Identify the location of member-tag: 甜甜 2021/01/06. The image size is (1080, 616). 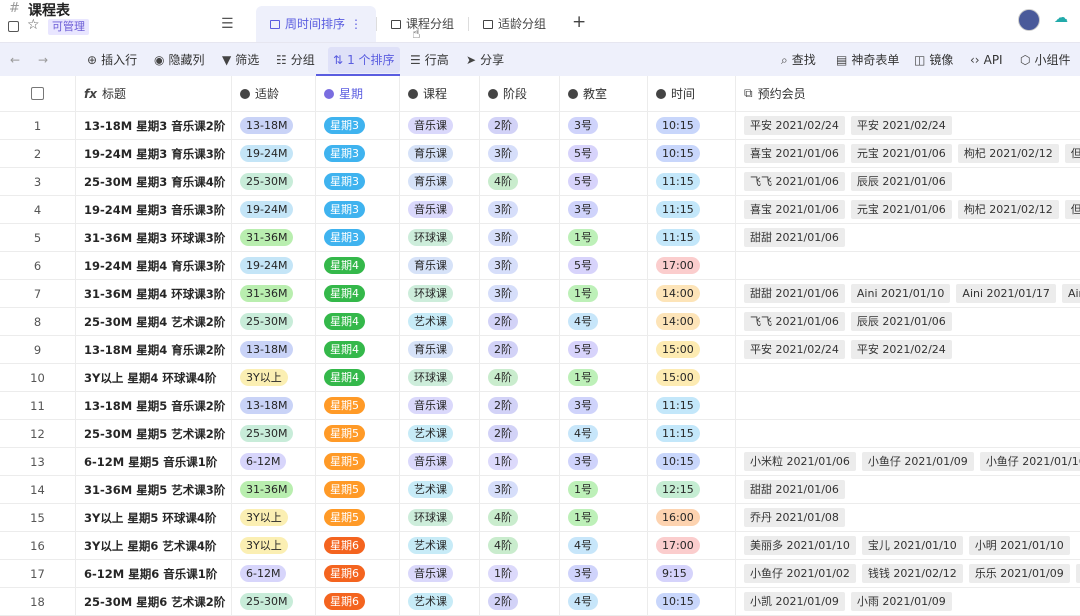
(794, 237).